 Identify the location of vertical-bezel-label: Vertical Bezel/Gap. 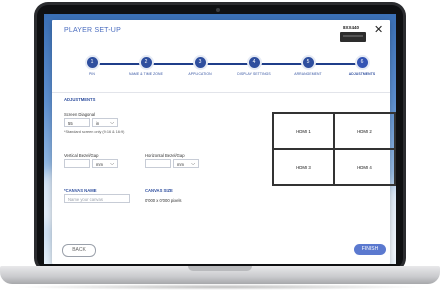
(81, 155).